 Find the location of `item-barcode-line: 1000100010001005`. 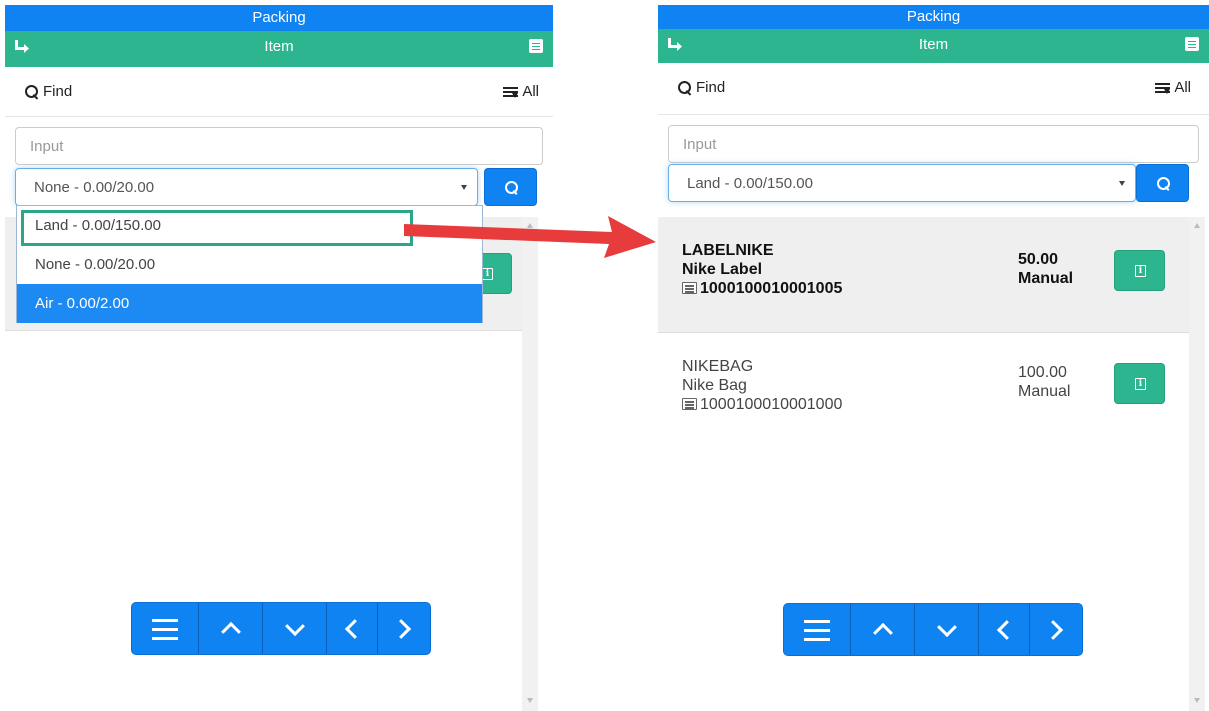

item-barcode-line: 1000100010001005 is located at coordinates (762, 288).